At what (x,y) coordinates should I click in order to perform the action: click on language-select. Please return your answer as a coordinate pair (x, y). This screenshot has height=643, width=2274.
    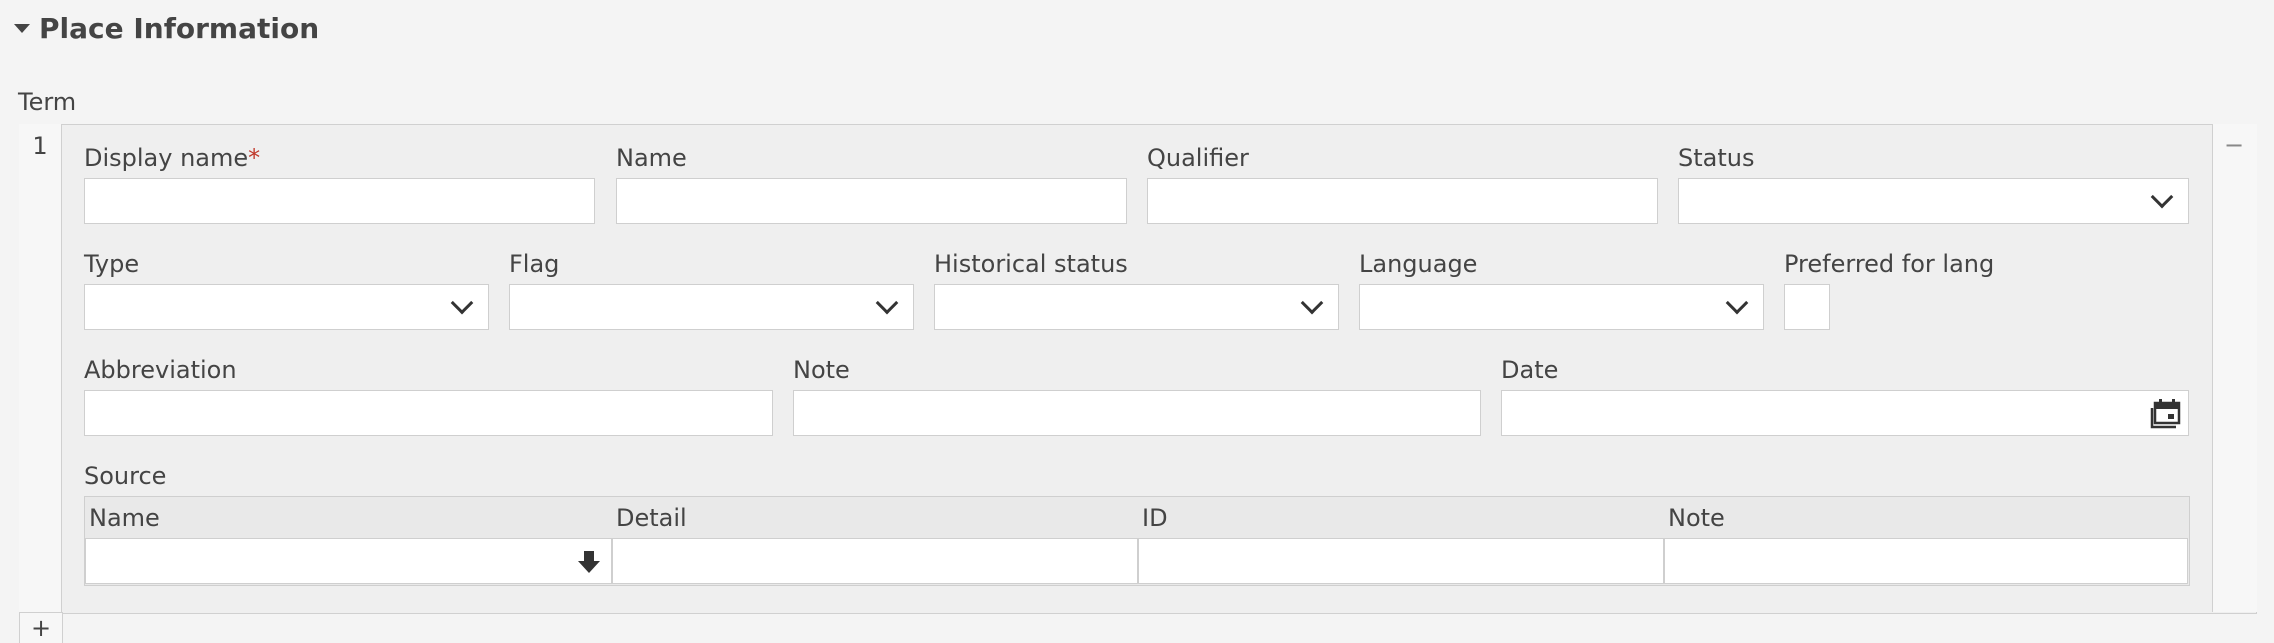
    Looking at the image, I should click on (1561, 307).